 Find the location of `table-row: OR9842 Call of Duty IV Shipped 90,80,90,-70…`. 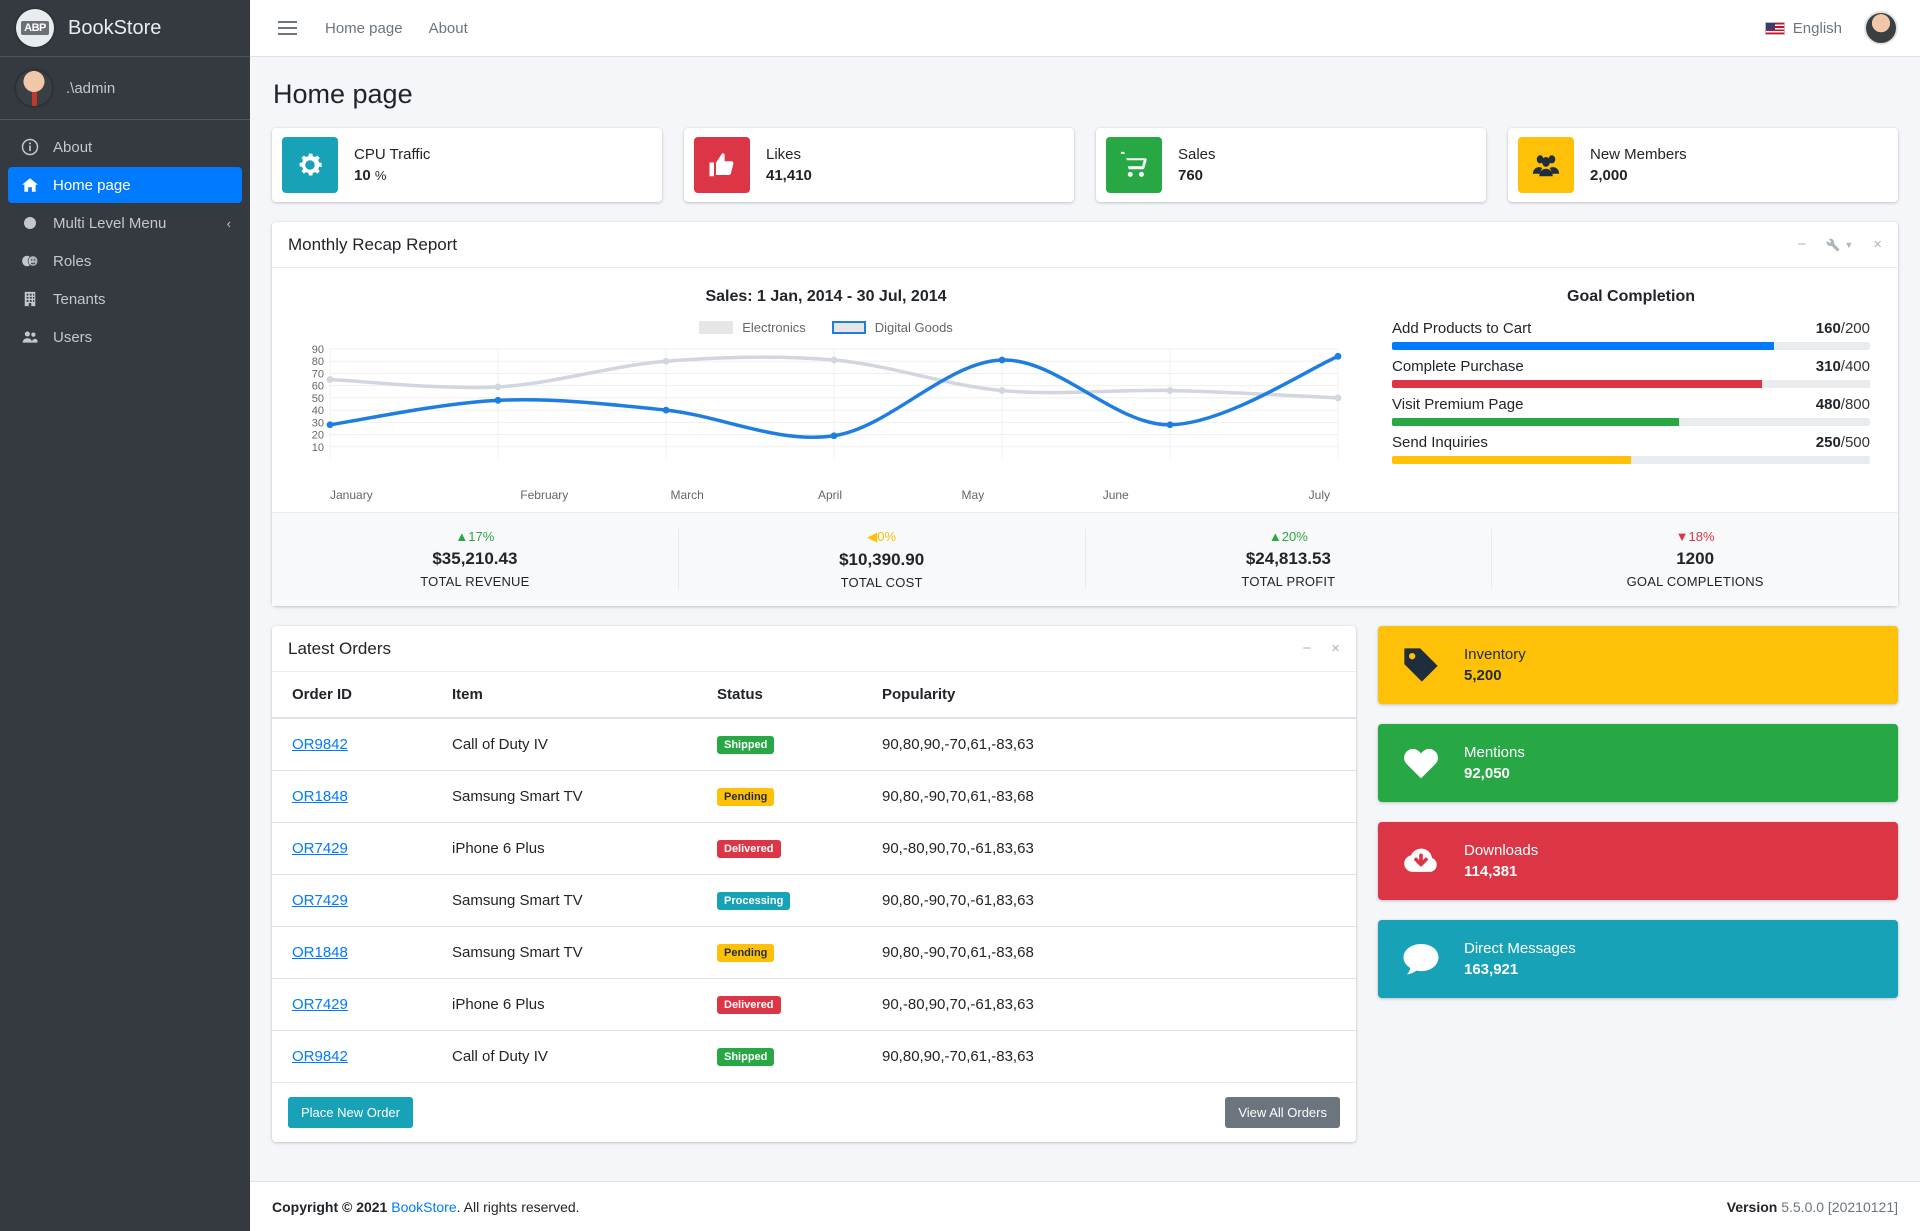

table-row: OR9842 Call of Duty IV Shipped 90,80,90,-70… is located at coordinates (814, 744).